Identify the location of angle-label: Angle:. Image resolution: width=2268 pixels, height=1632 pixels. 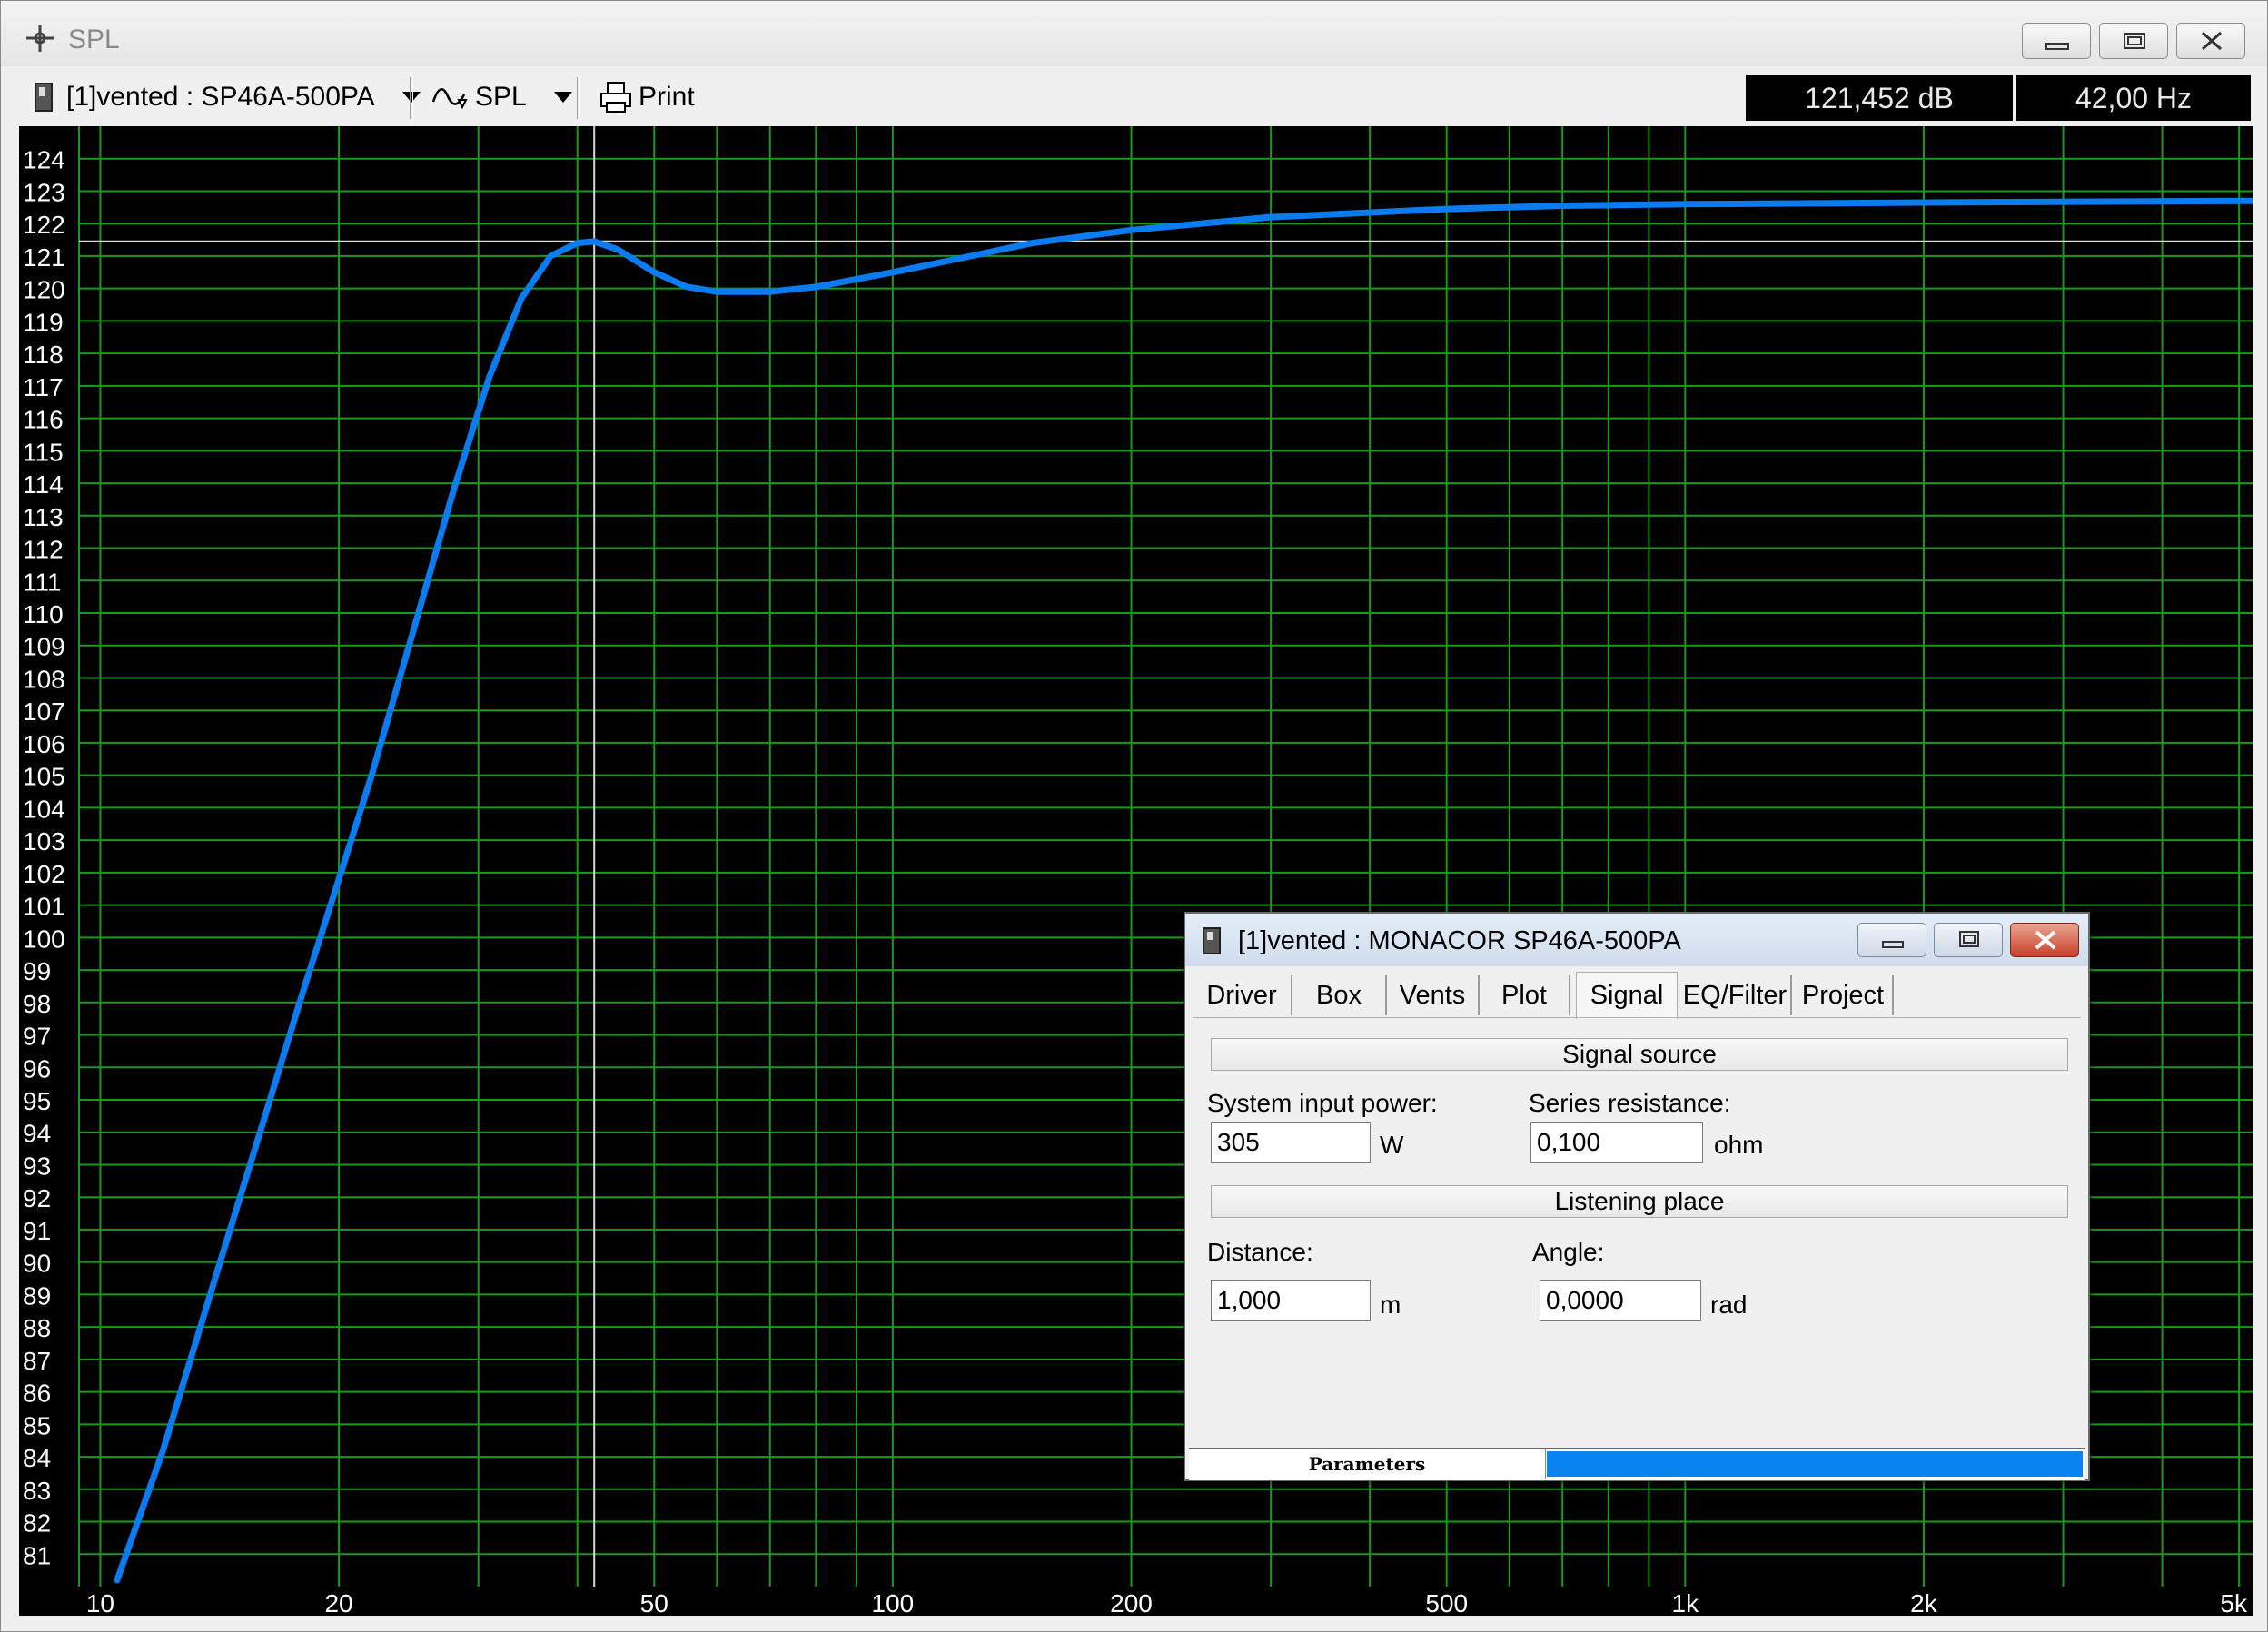
(1569, 1252).